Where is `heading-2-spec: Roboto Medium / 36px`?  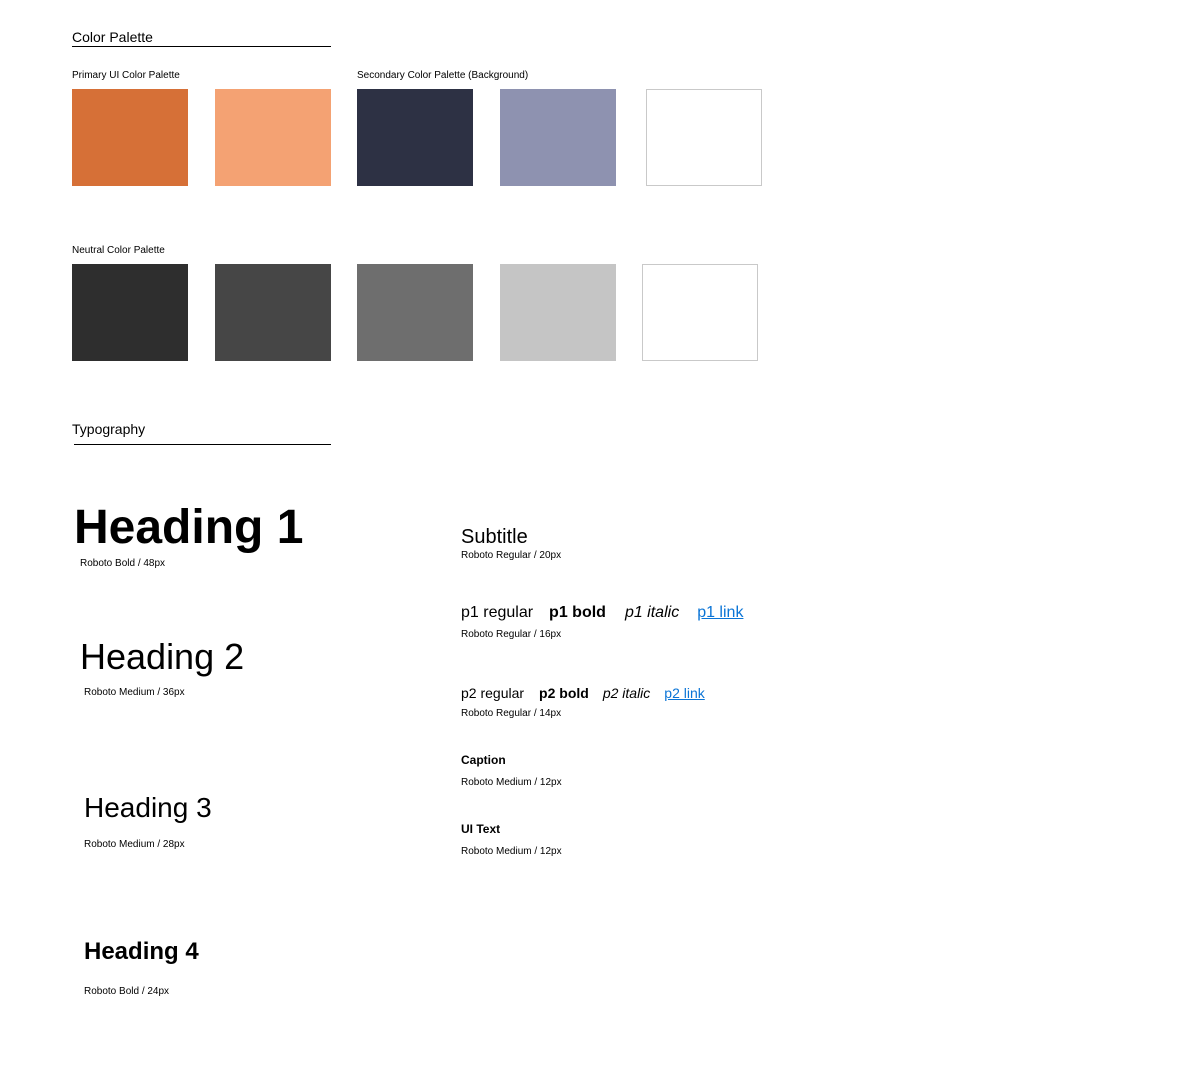
heading-2-spec: Roboto Medium / 36px is located at coordinates (134, 692).